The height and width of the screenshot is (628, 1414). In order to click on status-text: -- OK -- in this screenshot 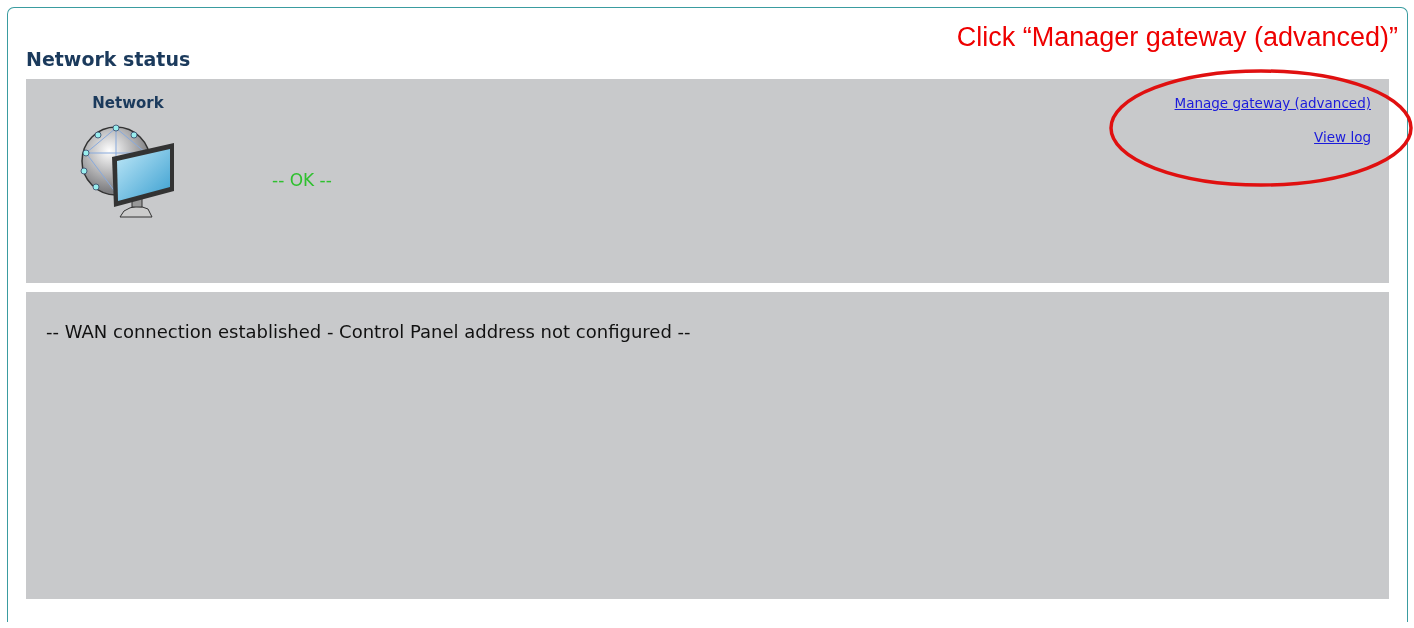, I will do `click(302, 180)`.